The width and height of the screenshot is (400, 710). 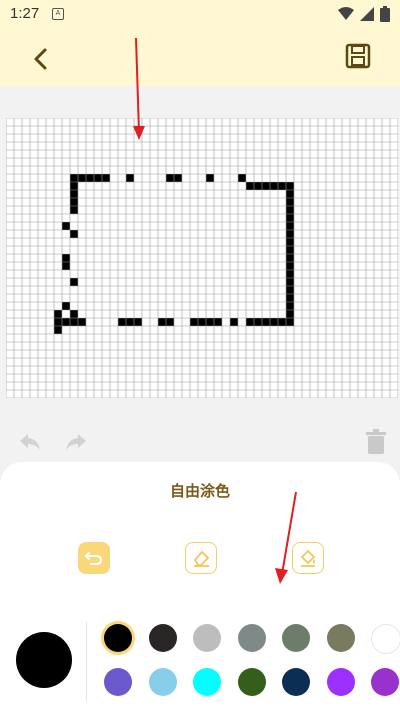 I want to click on history-toolbar, so click(x=200, y=442).